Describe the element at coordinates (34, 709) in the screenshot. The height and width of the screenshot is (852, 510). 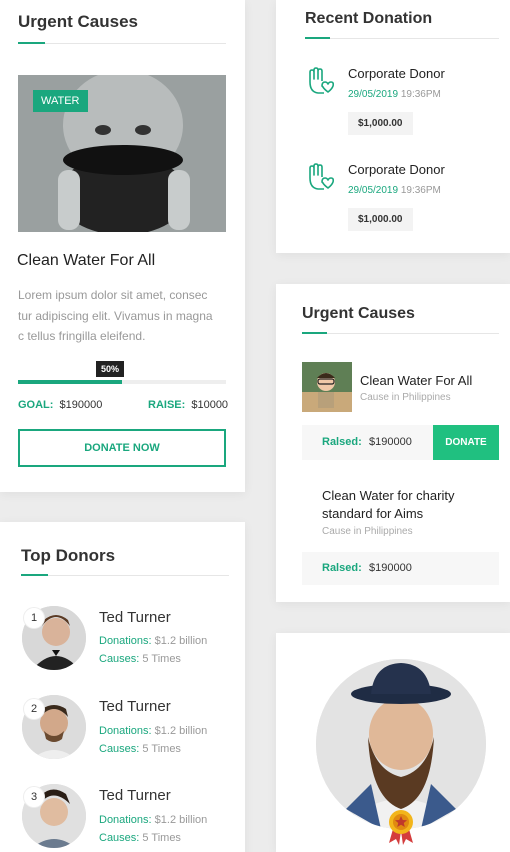
I see `rank-badge: 2` at that location.